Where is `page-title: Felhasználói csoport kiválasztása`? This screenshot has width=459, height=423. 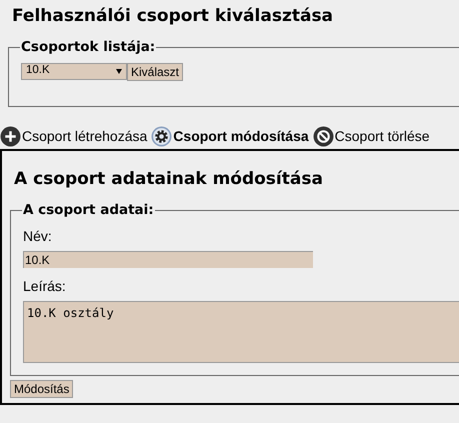 page-title: Felhasználói csoport kiválasztása is located at coordinates (172, 15).